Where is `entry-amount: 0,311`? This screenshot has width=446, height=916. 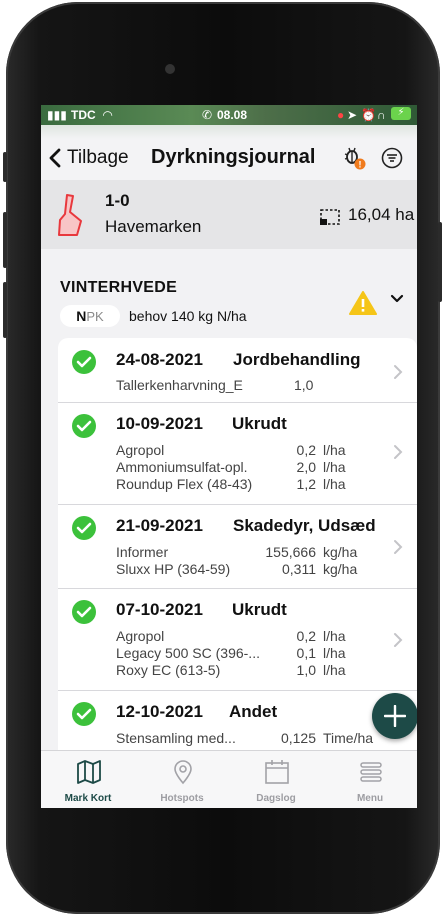
entry-amount: 0,311 is located at coordinates (299, 569).